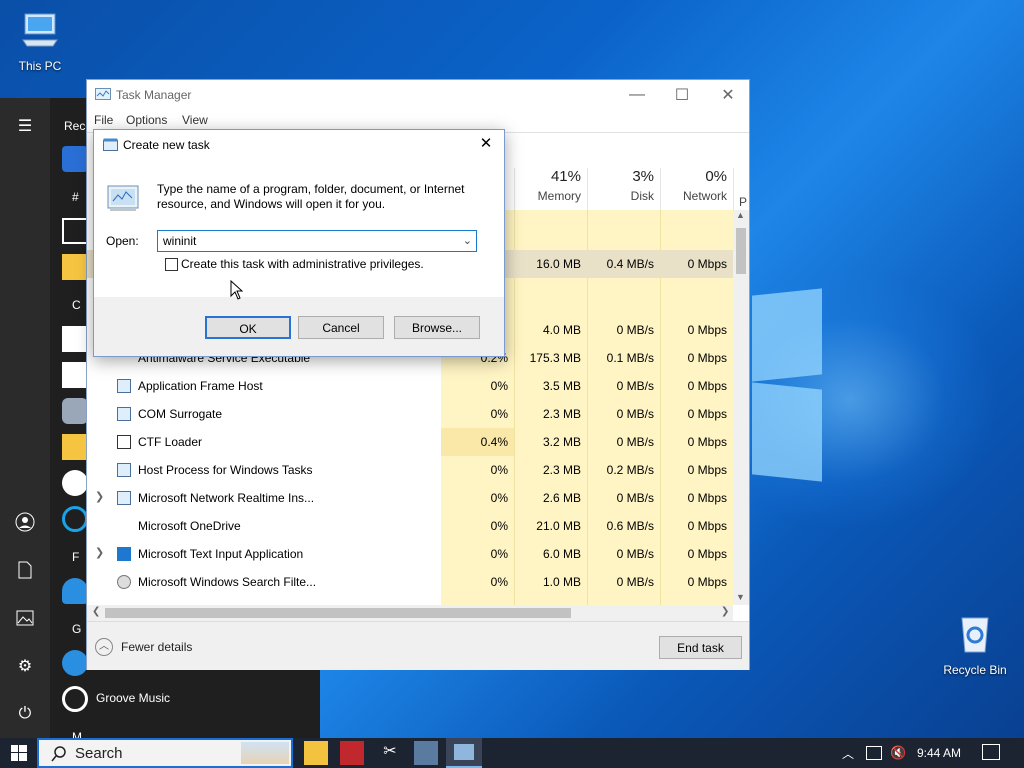 Image resolution: width=1024 pixels, height=768 pixels. I want to click on row-disk: 0 MB/s, so click(635, 582).